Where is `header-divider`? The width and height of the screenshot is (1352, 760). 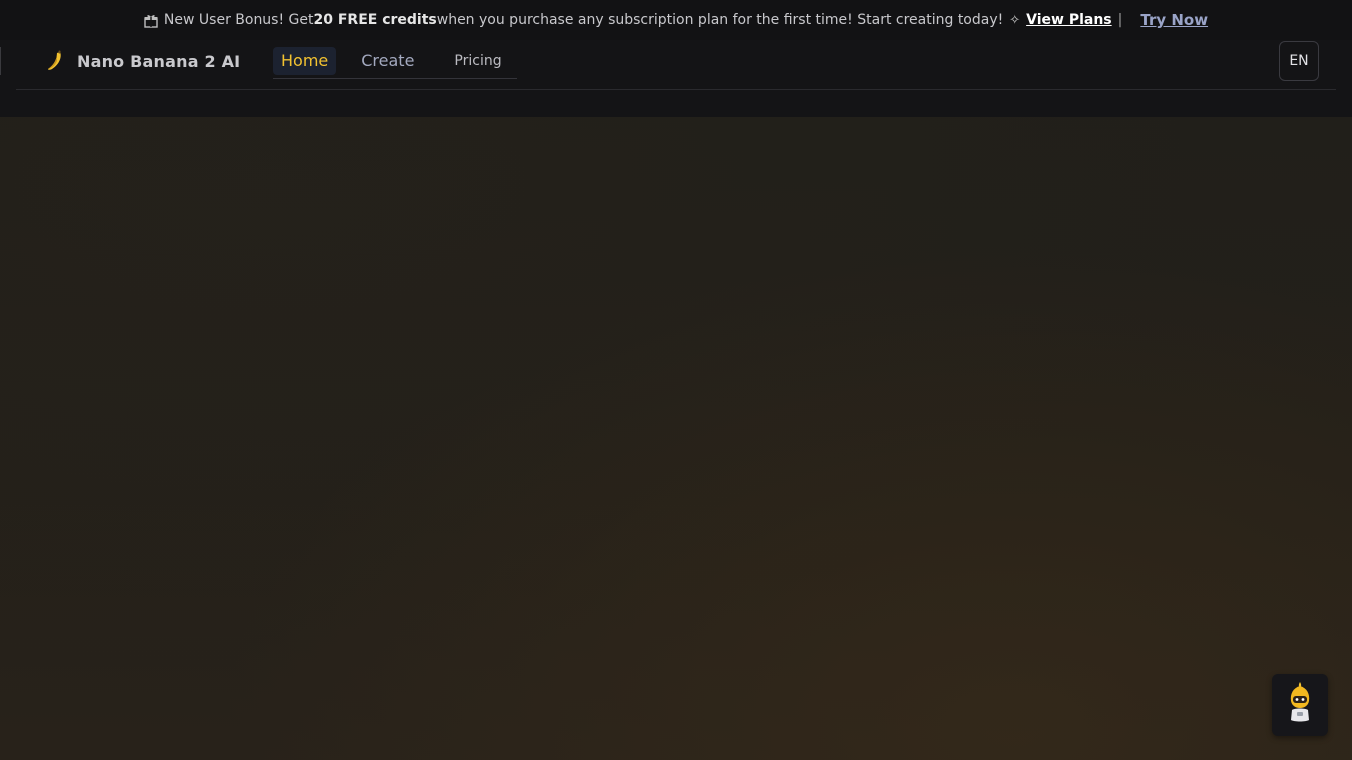 header-divider is located at coordinates (676, 89).